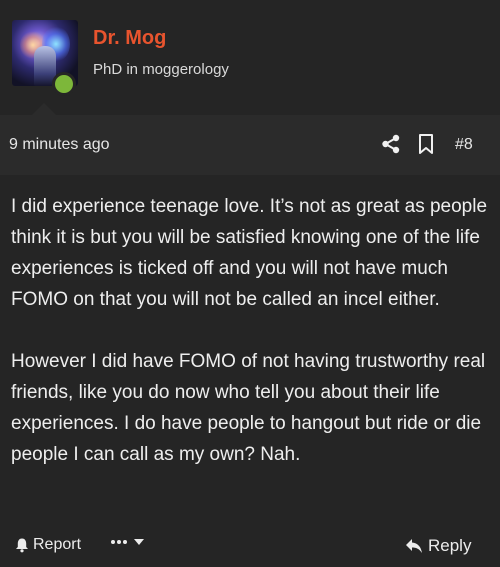 The width and height of the screenshot is (500, 567). I want to click on author-title: PhD in moggerology, so click(161, 69).